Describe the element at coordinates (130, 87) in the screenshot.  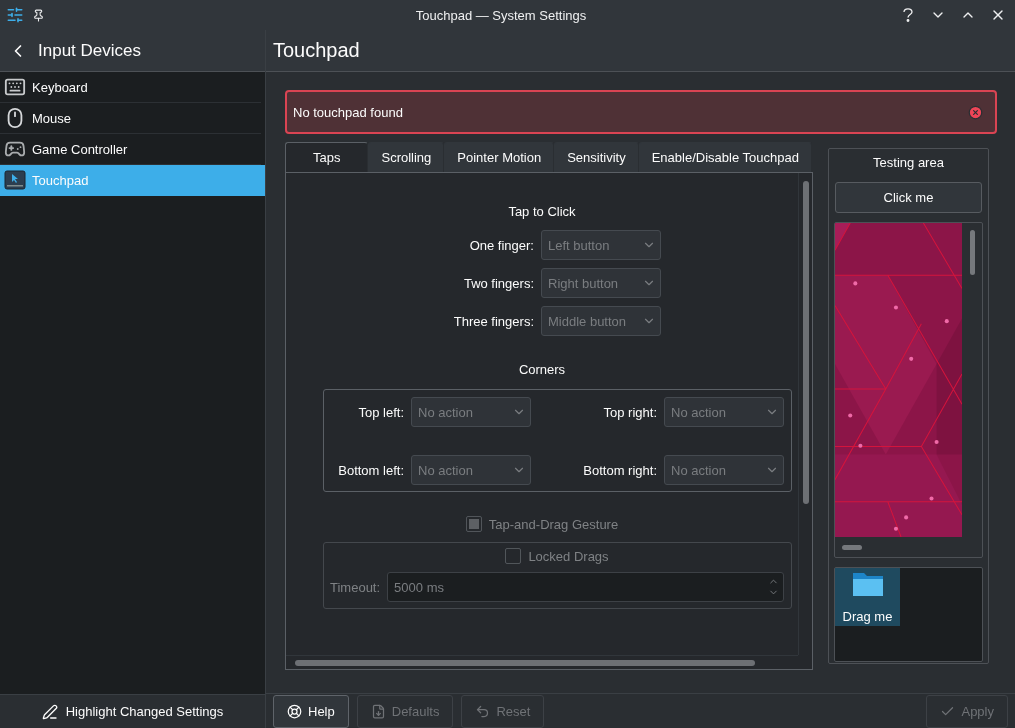
I see `sidebar-item: Keyboard` at that location.